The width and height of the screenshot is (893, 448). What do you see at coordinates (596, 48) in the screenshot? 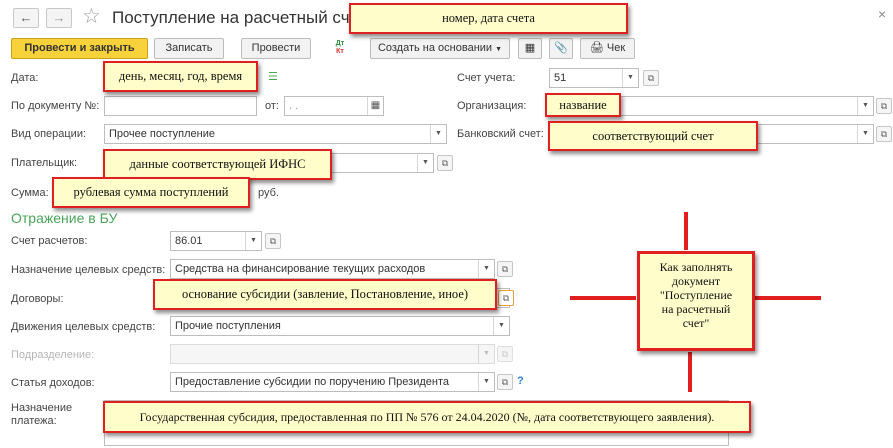
I see `printer-icon: 🖨` at bounding box center [596, 48].